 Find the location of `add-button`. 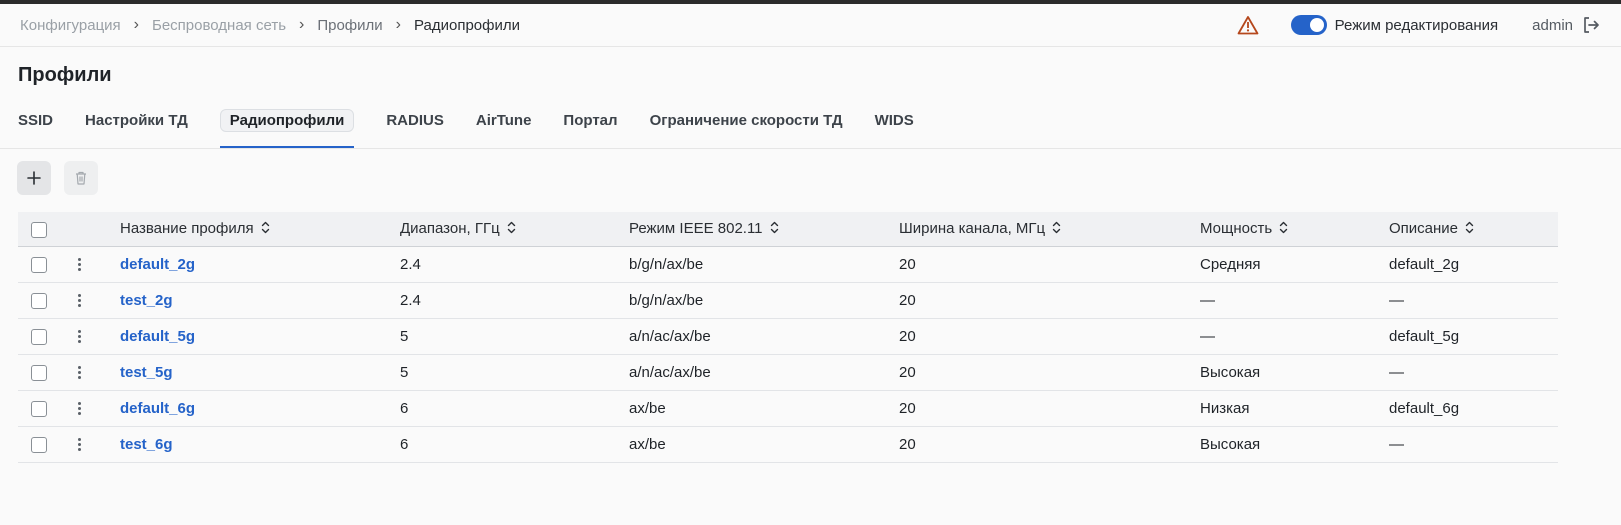

add-button is located at coordinates (34, 178).